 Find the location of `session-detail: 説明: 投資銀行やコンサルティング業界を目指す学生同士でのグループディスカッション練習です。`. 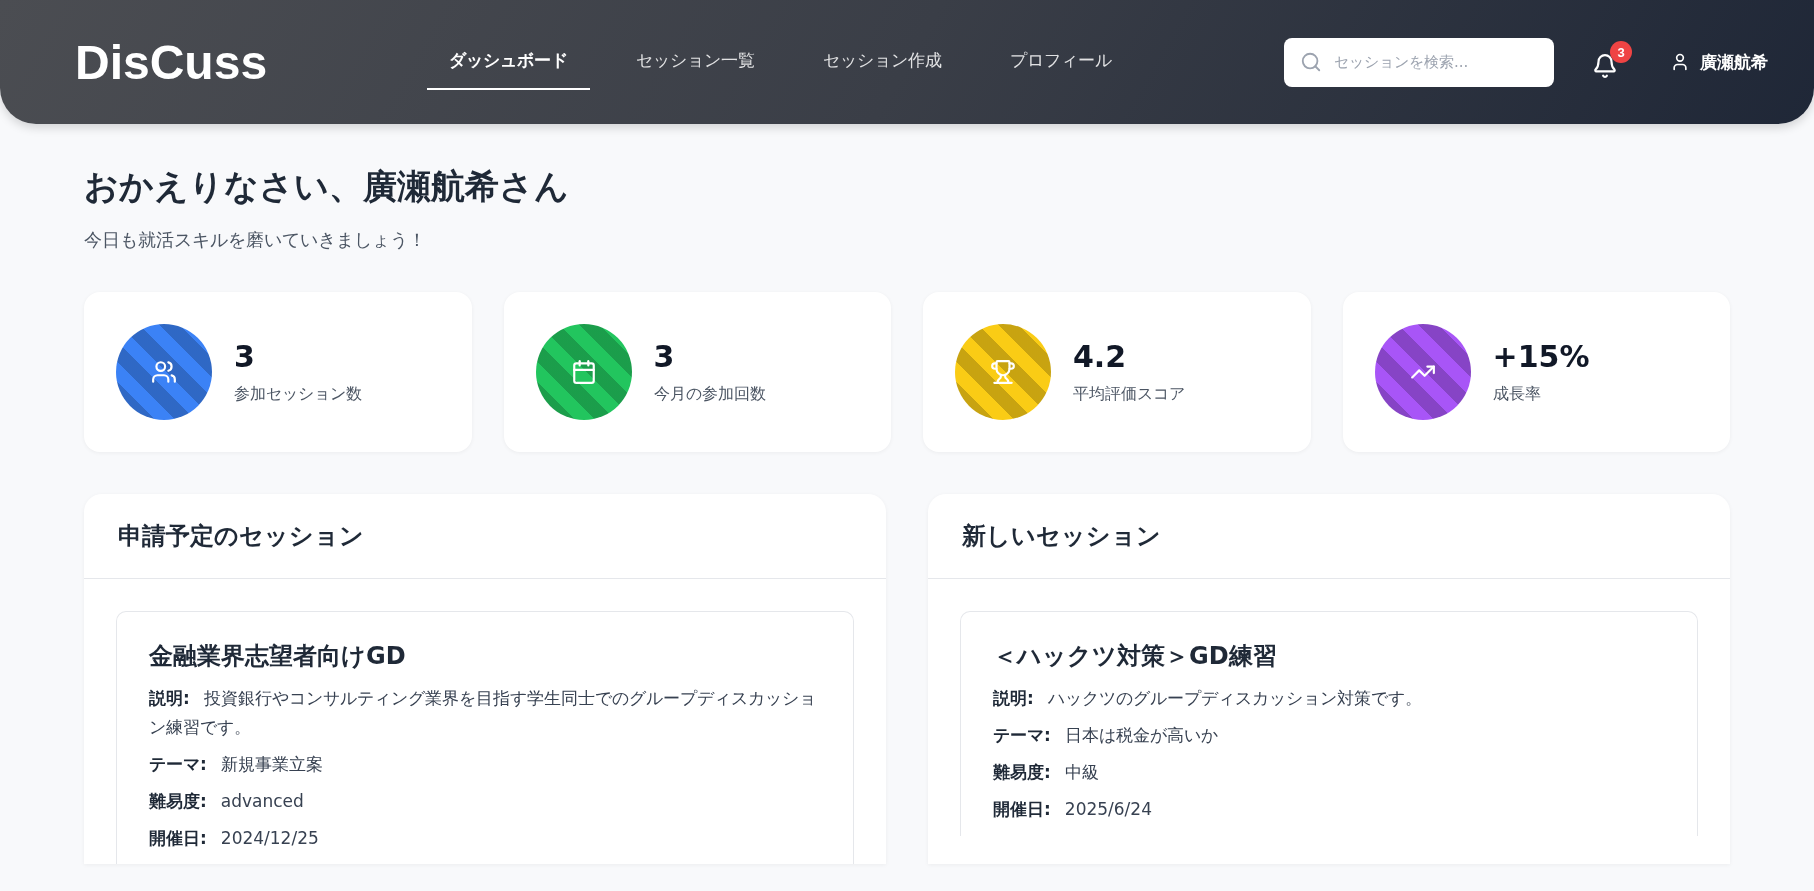

session-detail: 説明: 投資銀行やコンサルティング業界を目指す学生同士でのグループディスカッション練習です。 is located at coordinates (483, 713).